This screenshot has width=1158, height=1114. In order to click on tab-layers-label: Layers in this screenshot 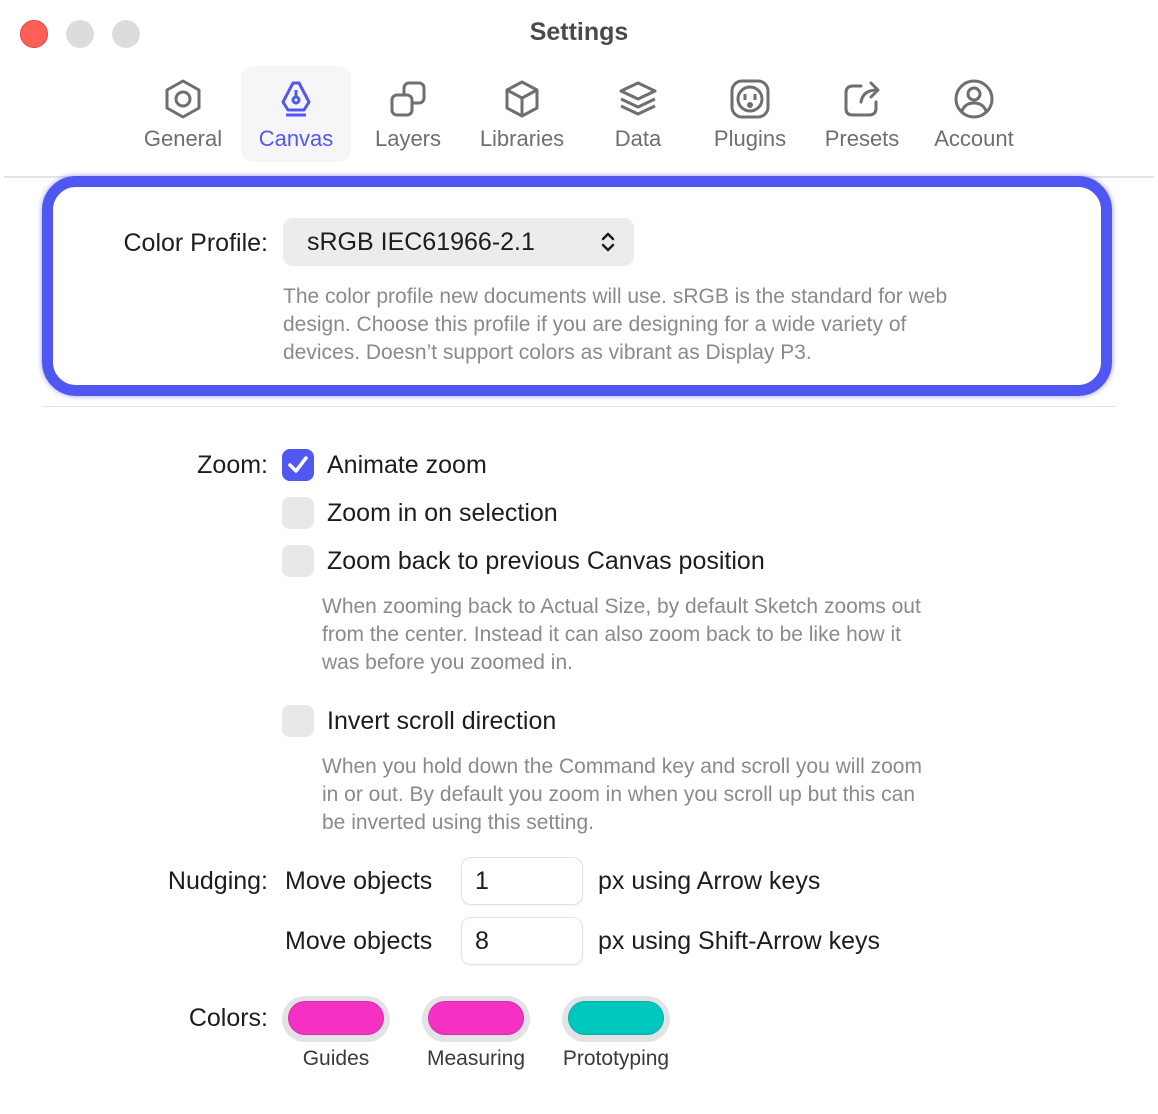, I will do `click(408, 138)`.